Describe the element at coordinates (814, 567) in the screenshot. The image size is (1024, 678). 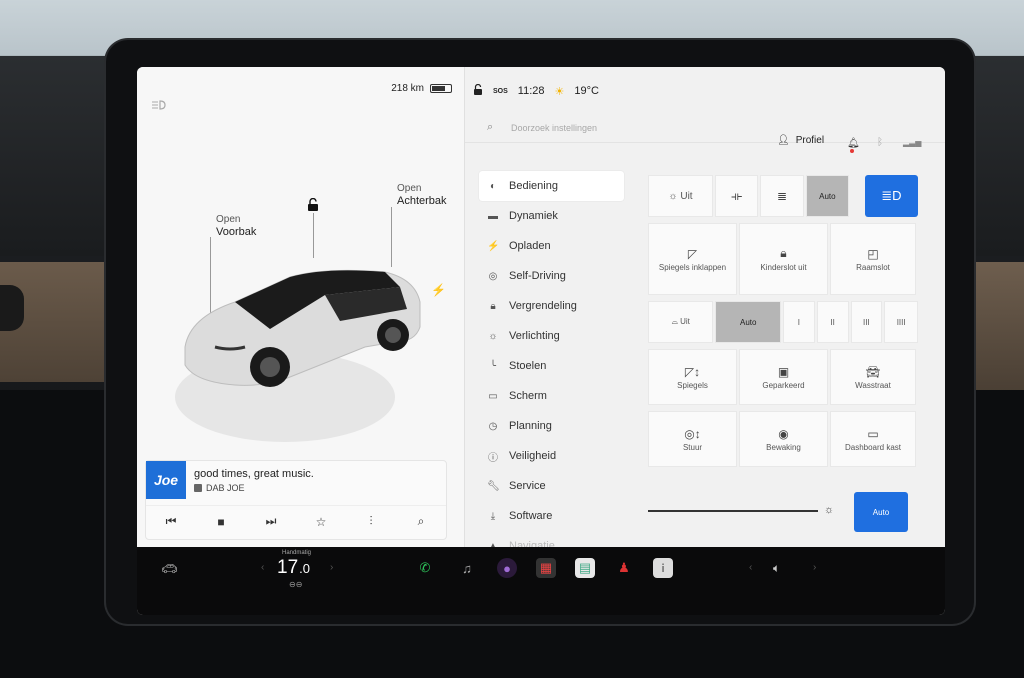
I see `volume-up-chevron-icon: ›` at that location.